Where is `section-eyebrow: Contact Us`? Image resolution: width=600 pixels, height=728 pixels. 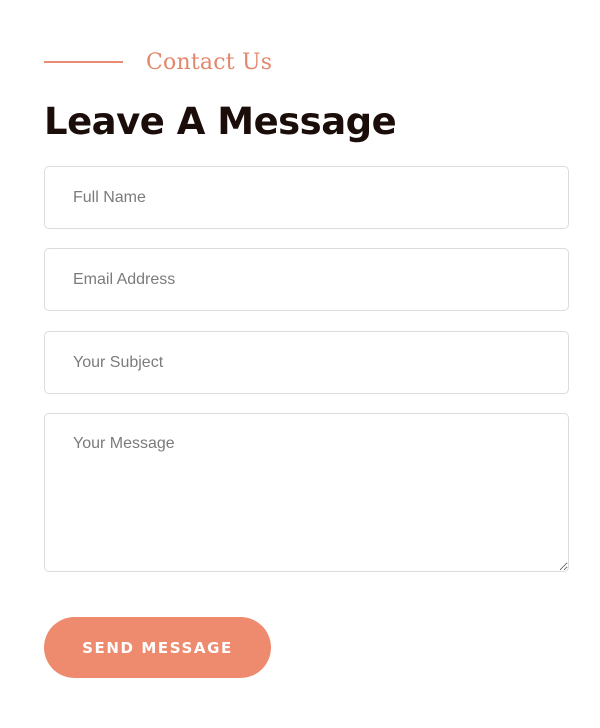
section-eyebrow: Contact Us is located at coordinates (158, 62).